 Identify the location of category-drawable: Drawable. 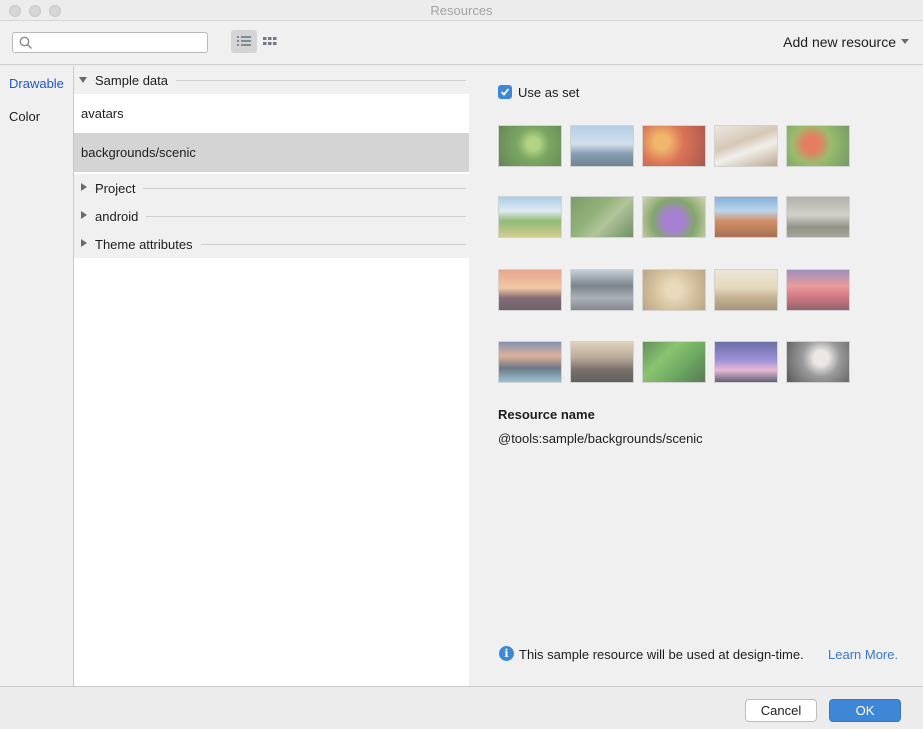
(36, 83).